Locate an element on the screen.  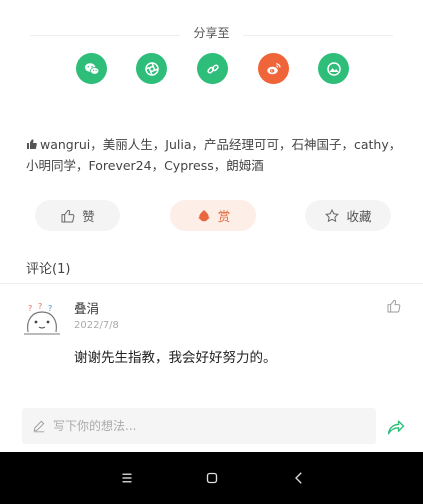
like-button: 赞 is located at coordinates (77, 215).